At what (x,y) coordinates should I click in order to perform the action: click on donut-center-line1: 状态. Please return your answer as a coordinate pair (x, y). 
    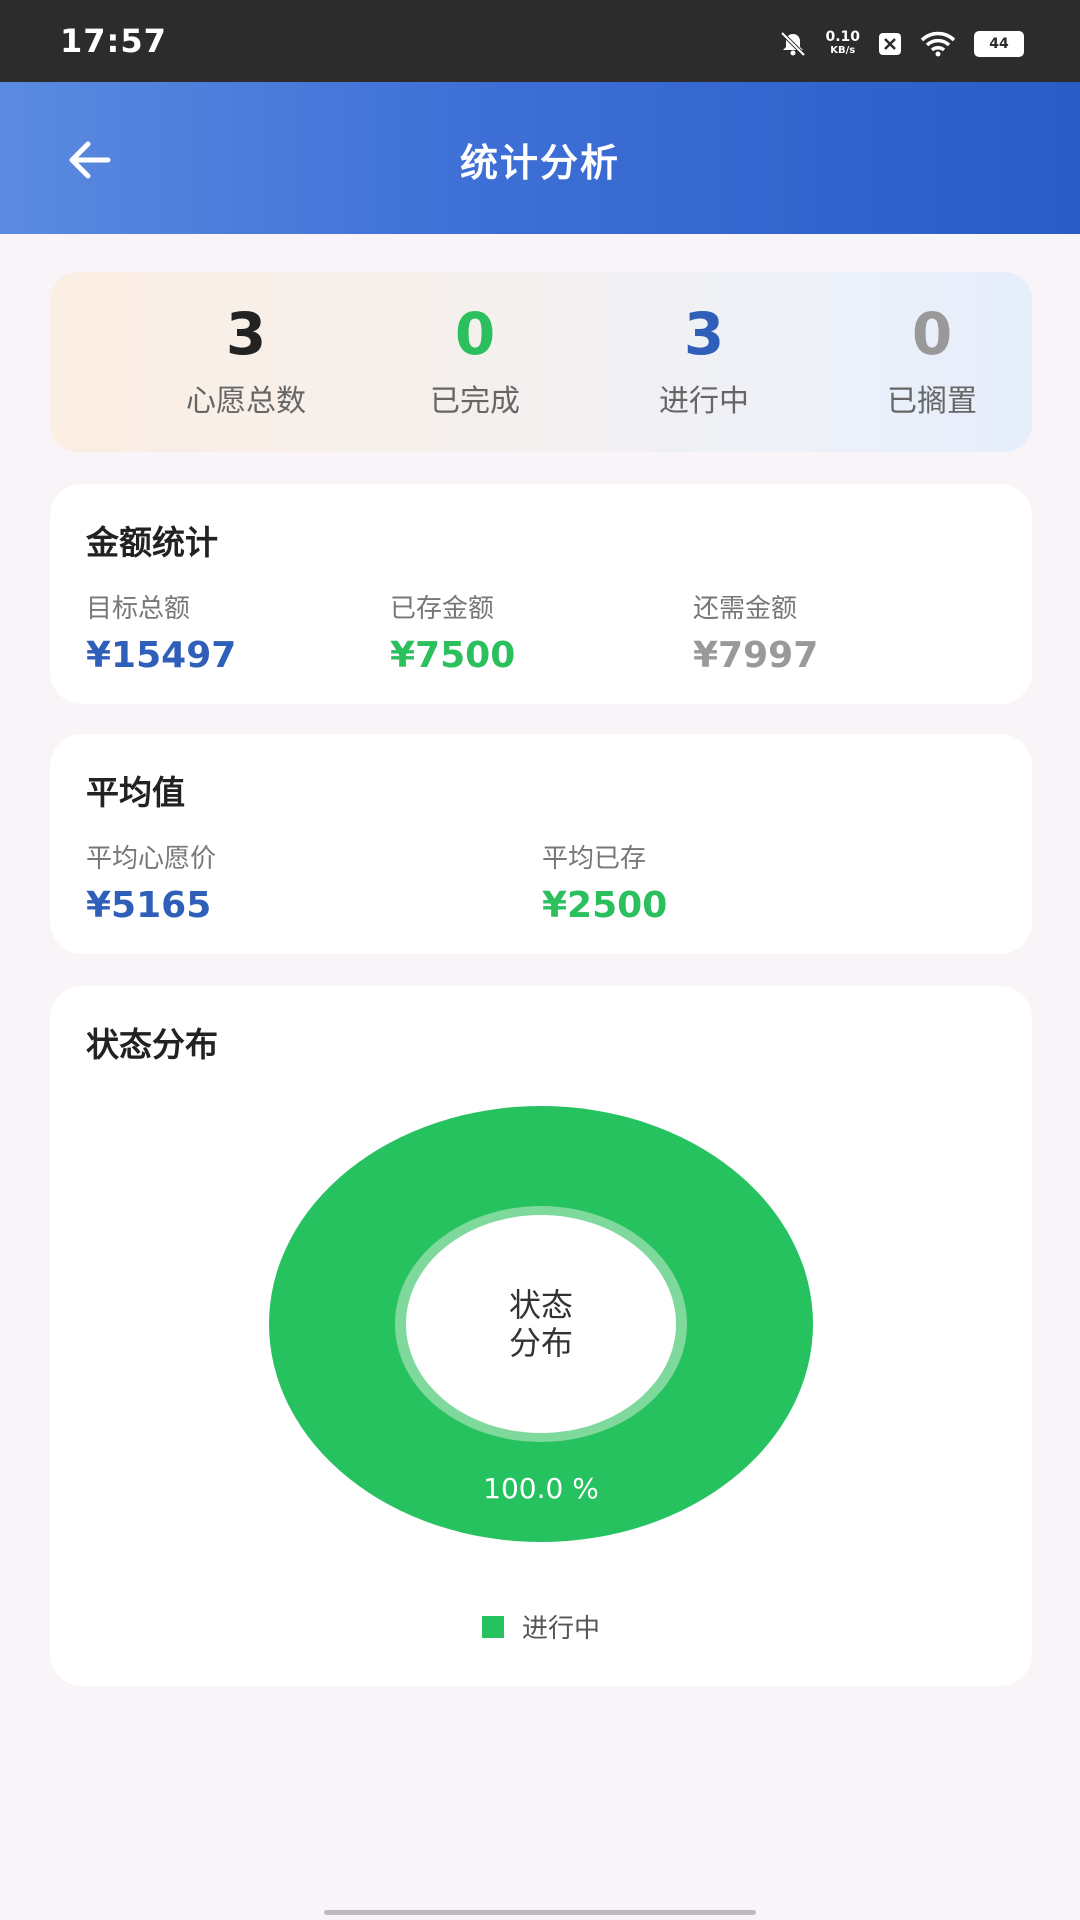
    Looking at the image, I should click on (541, 1305).